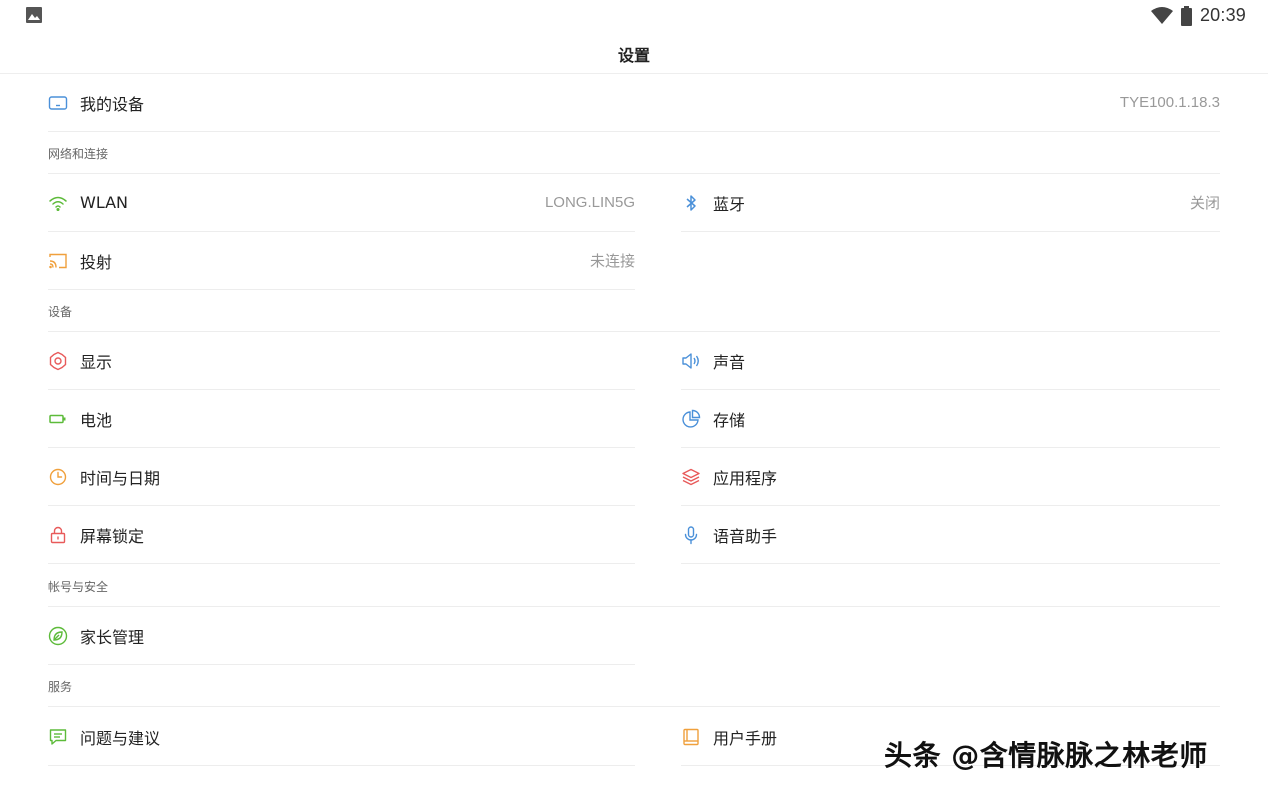 The height and width of the screenshot is (793, 1268). What do you see at coordinates (96, 262) in the screenshot?
I see `cast-label: 投射` at bounding box center [96, 262].